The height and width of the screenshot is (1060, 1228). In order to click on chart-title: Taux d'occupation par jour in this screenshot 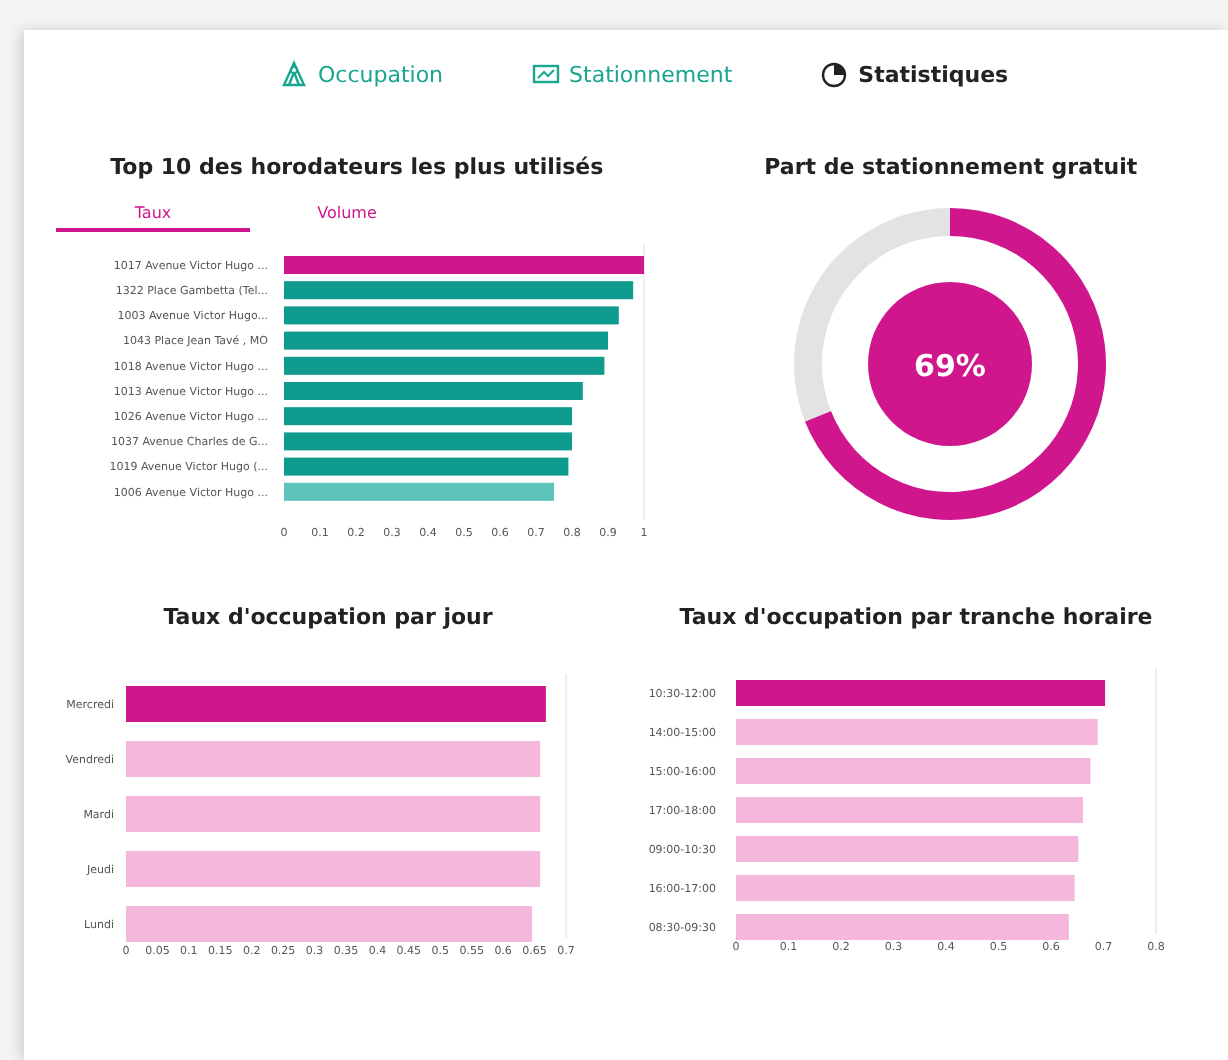, I will do `click(328, 617)`.